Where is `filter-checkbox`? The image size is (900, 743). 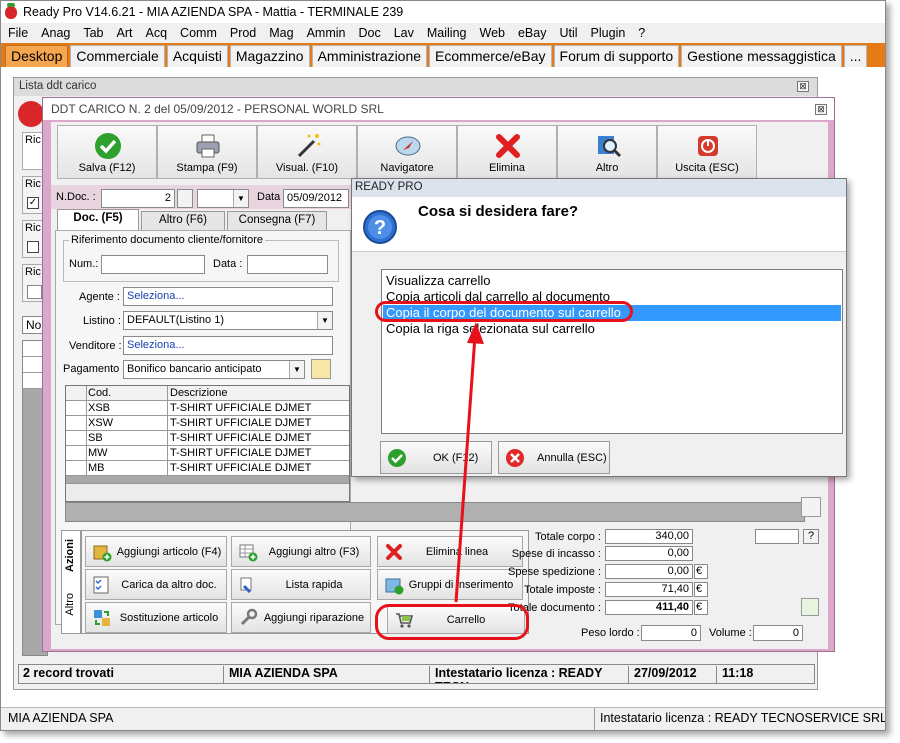
filter-checkbox is located at coordinates (33, 247).